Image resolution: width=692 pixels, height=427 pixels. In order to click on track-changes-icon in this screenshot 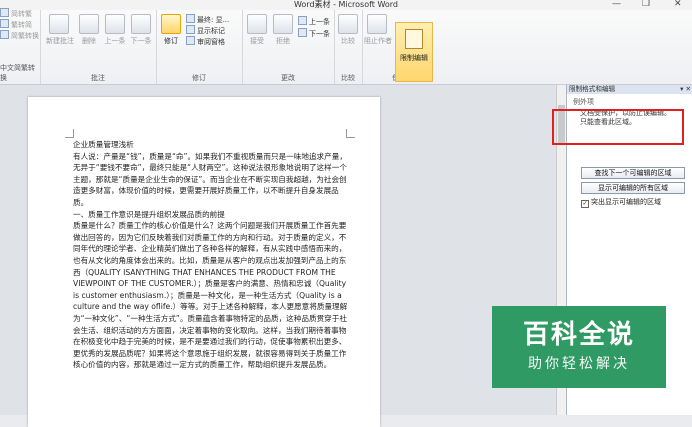, I will do `click(171, 24)`.